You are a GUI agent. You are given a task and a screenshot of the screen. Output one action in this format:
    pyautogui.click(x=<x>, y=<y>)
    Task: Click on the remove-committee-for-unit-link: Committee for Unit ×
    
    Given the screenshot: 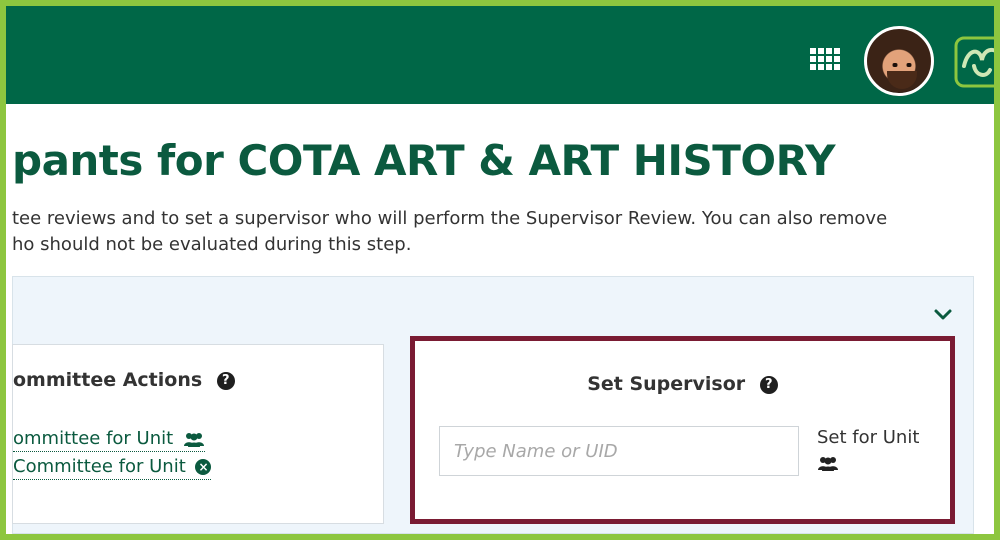 What is the action you would take?
    pyautogui.click(x=112, y=467)
    